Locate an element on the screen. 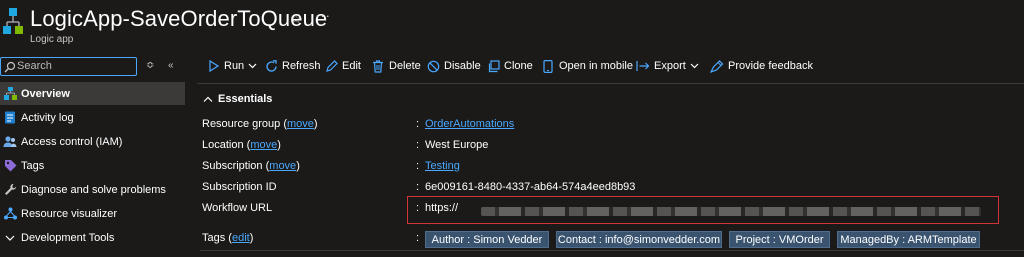 The image size is (1024, 257). subscription-id-label: Subscription ID is located at coordinates (239, 187).